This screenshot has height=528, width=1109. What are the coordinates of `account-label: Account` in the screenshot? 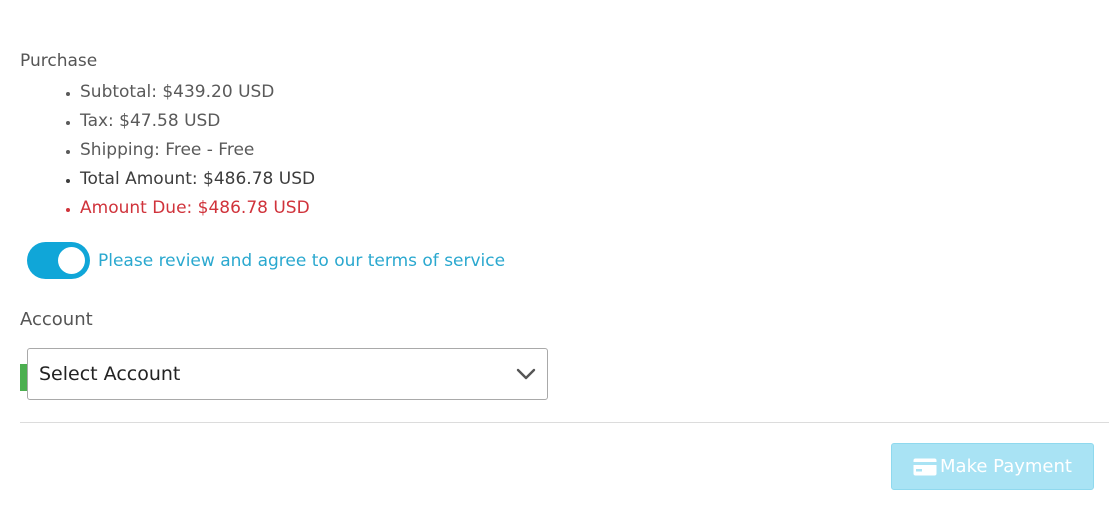 It's located at (56, 319).